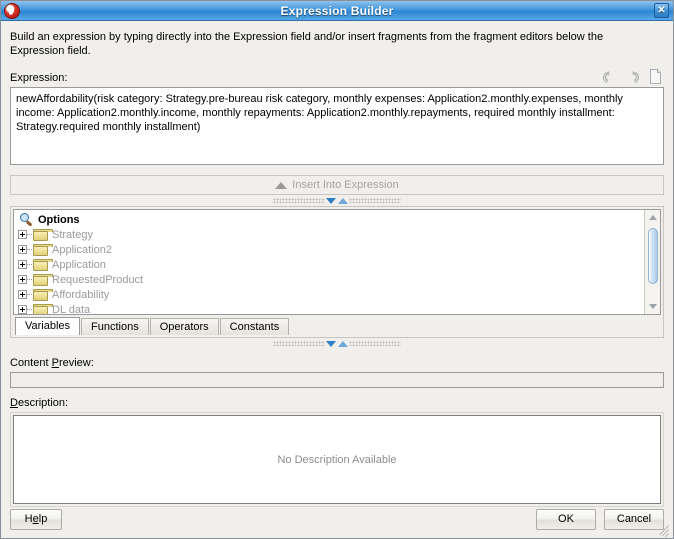  What do you see at coordinates (337, 343) in the screenshot?
I see `splitter-bottom` at bounding box center [337, 343].